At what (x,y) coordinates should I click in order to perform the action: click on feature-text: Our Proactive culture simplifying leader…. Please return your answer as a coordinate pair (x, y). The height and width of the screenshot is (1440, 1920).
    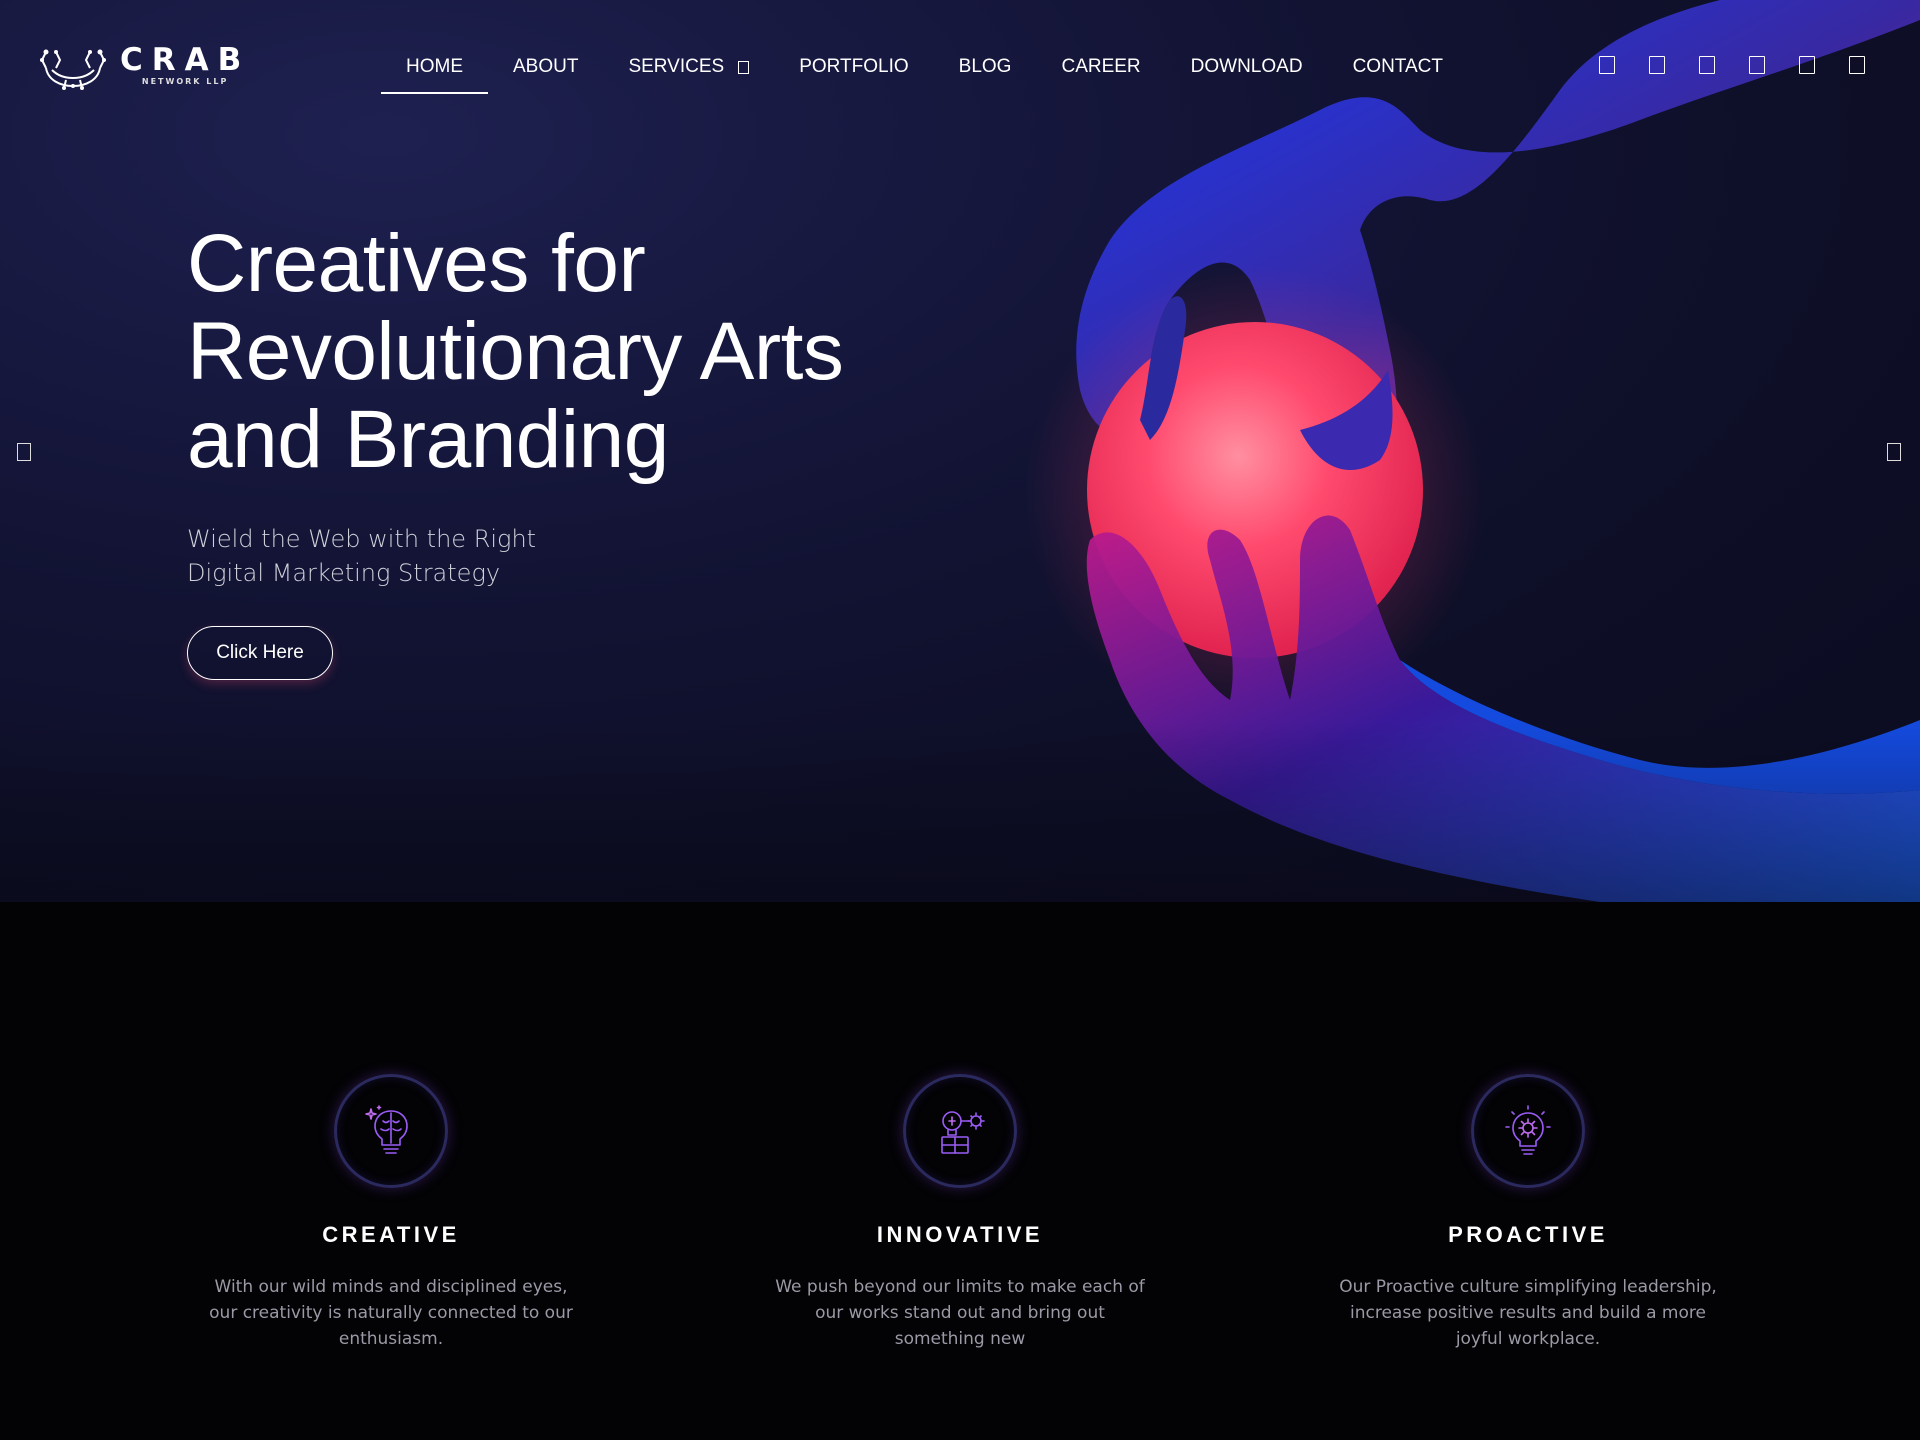
    Looking at the image, I should click on (1528, 1313).